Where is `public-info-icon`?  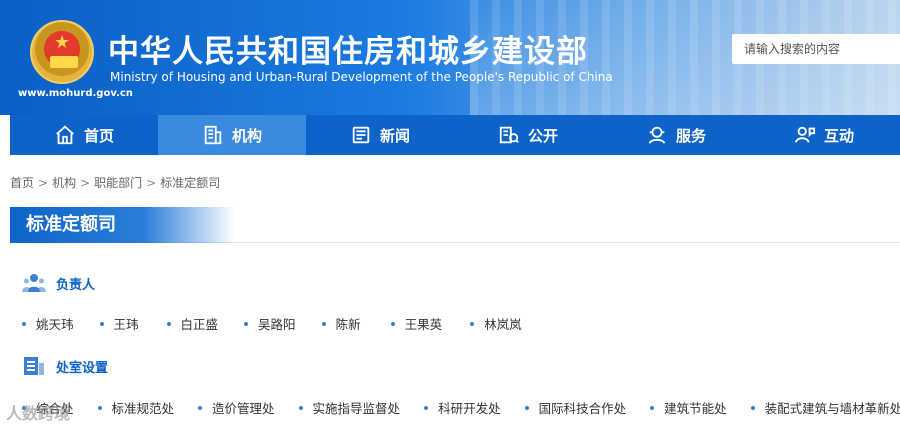
public-info-icon is located at coordinates (509, 135).